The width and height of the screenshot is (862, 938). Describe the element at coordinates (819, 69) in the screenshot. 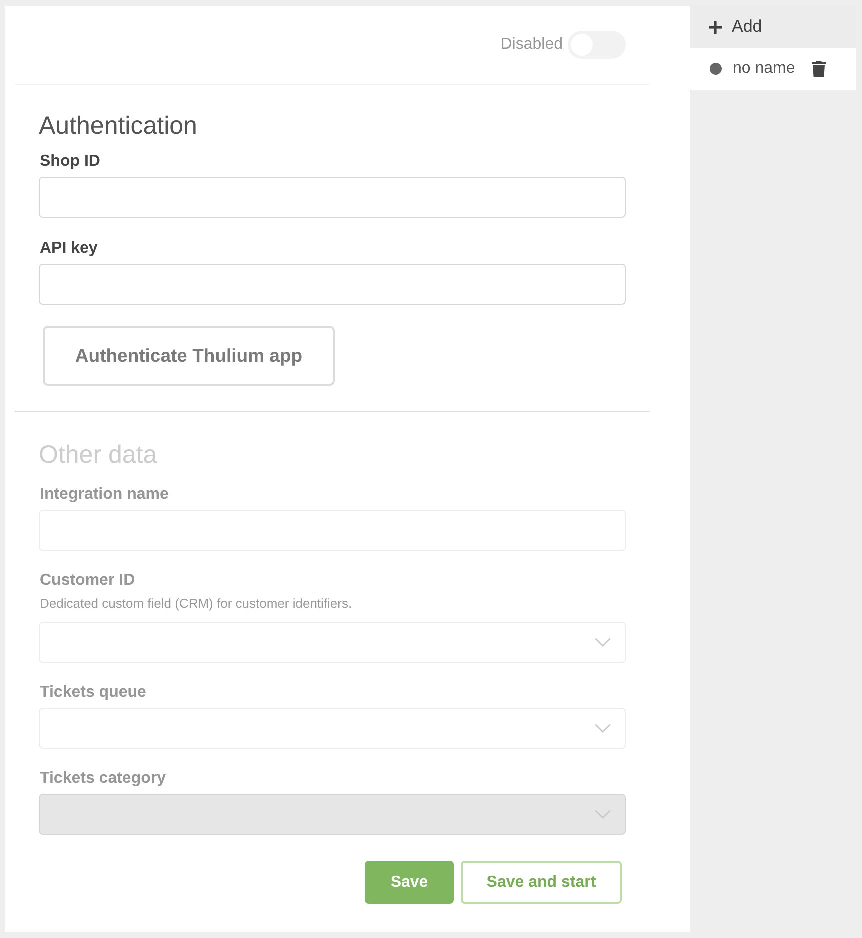

I see `trash-icon` at that location.